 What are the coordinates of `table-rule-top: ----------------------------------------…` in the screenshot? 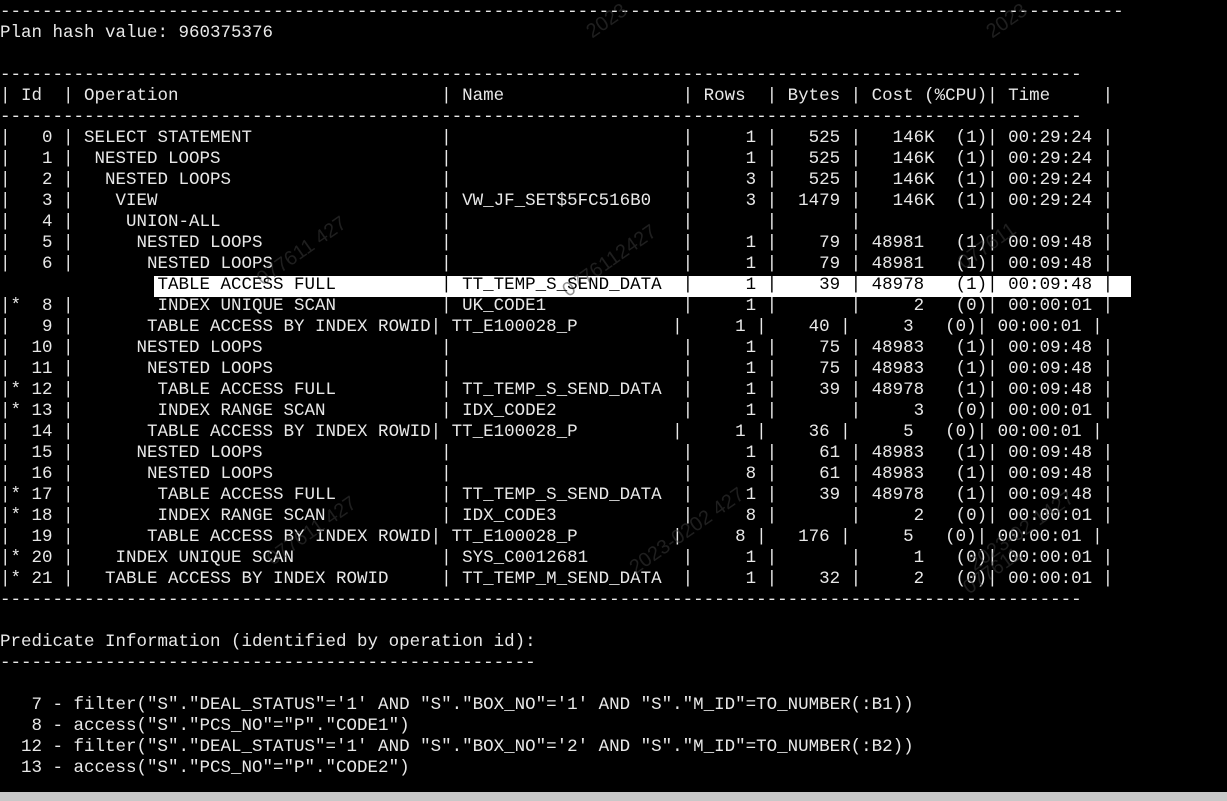 It's located at (541, 75).